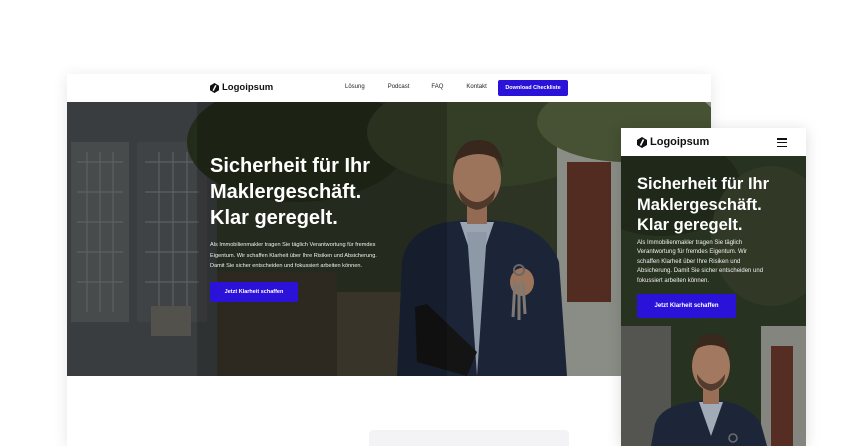 The image size is (868, 446). I want to click on hero-cta-button: Jetzt Klarheit schaffen, so click(254, 292).